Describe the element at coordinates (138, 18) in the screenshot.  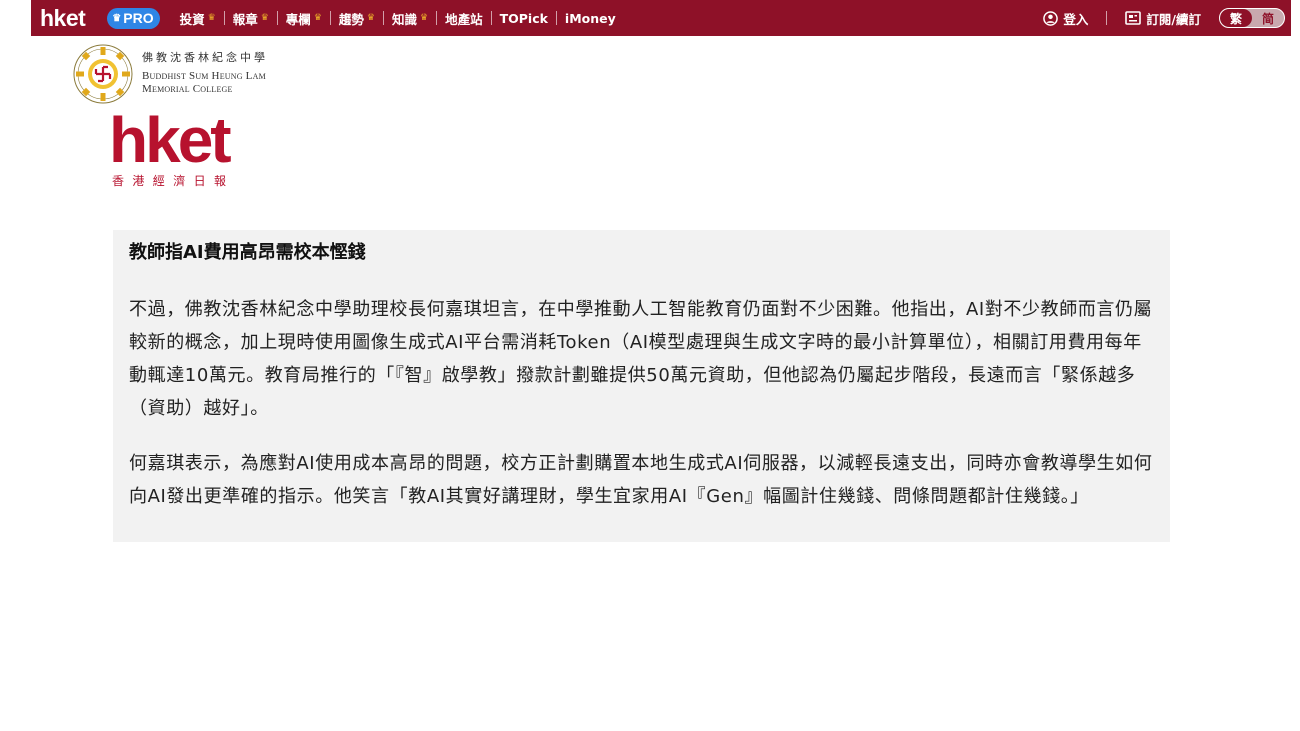
I see `pro-label: PRO` at that location.